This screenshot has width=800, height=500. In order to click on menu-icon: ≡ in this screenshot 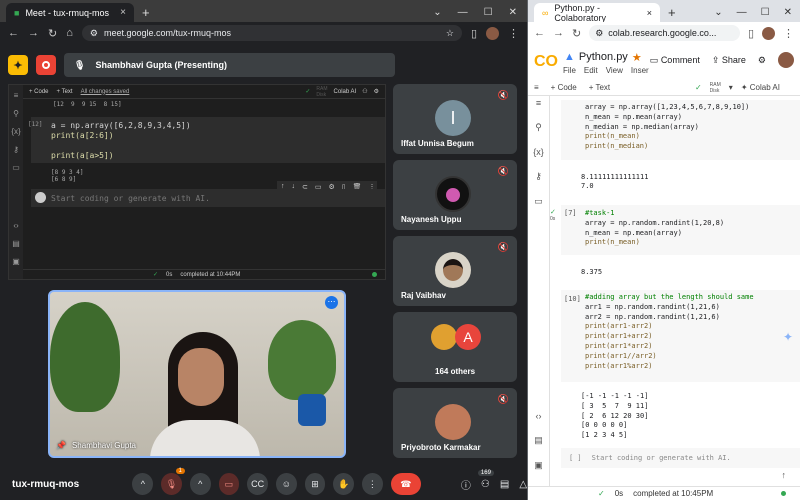, I will do `click(536, 87)`.